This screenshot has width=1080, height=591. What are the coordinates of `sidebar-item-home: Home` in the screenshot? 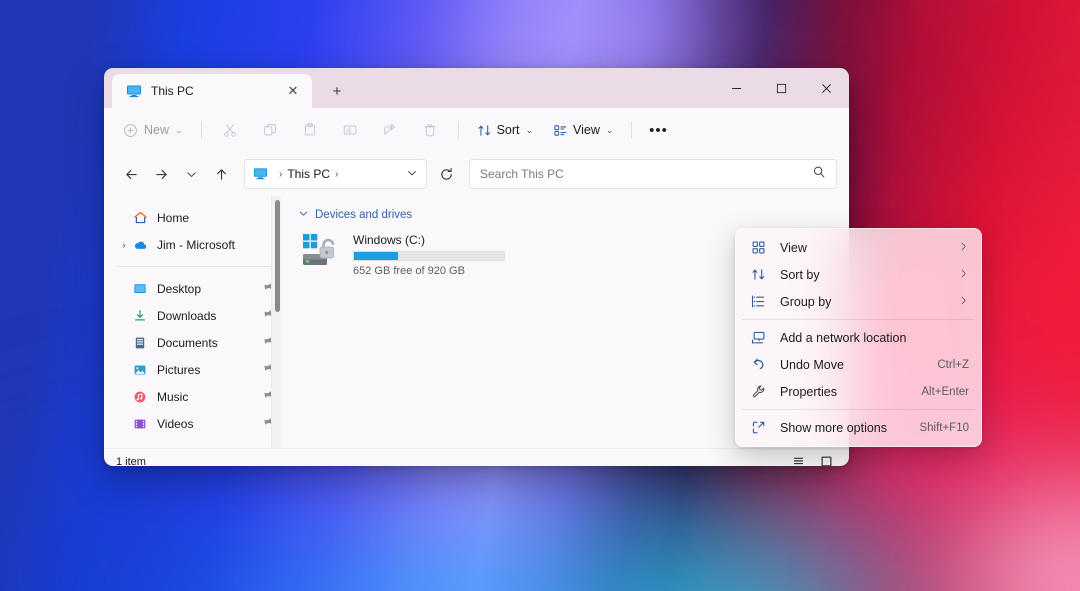 It's located at (194, 217).